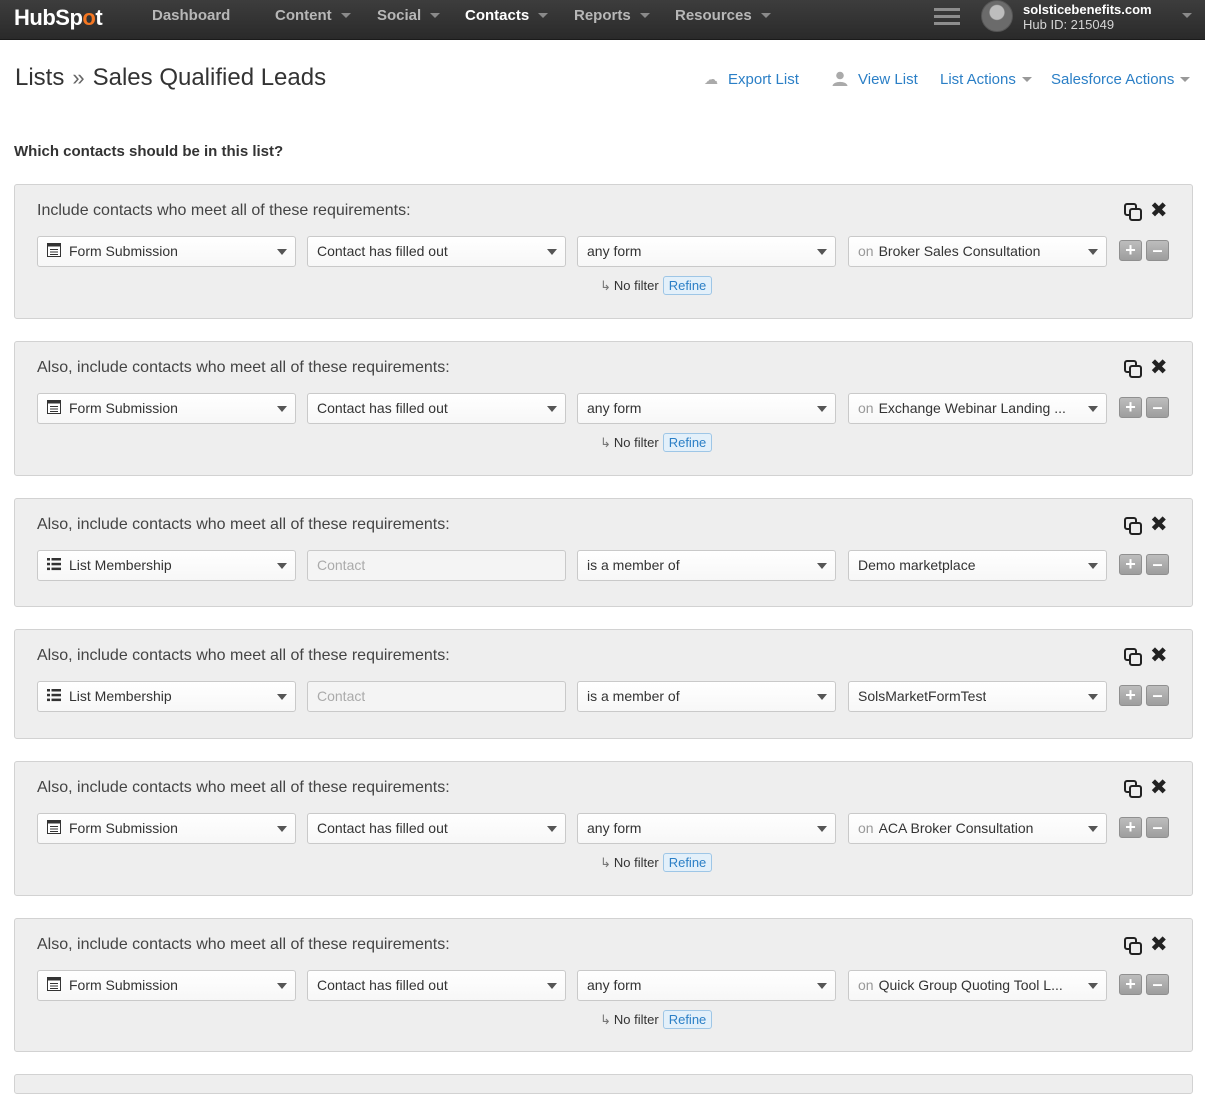  I want to click on value-select: on ACA Broker Consultation, so click(977, 828).